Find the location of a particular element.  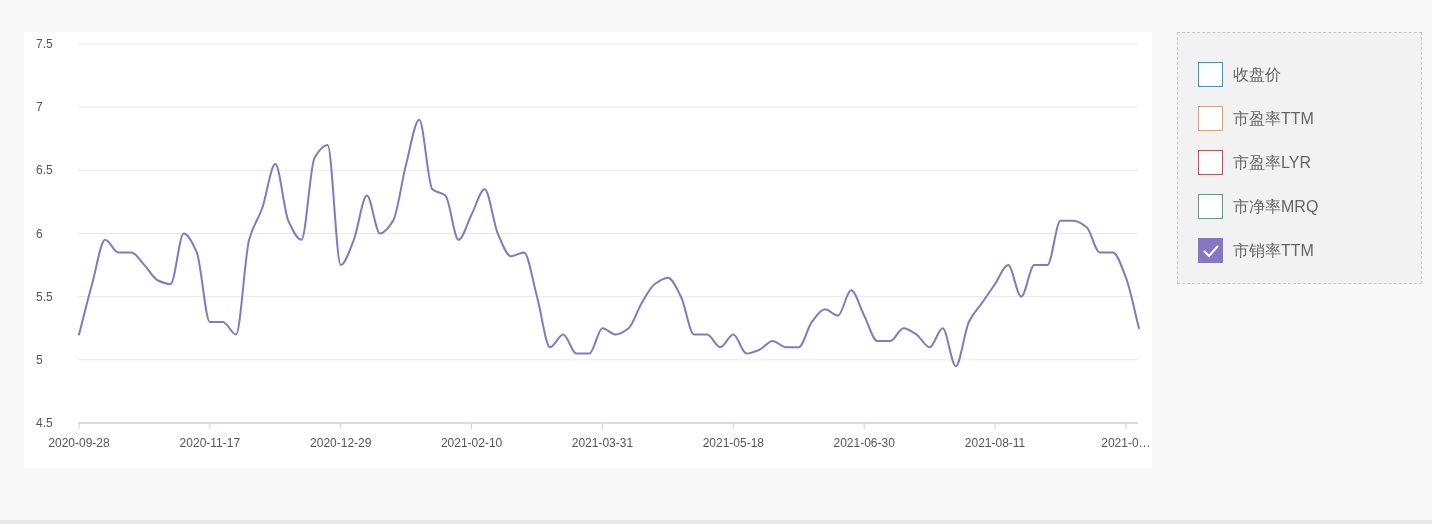

legend-item: 收盘价 is located at coordinates (1309, 74).